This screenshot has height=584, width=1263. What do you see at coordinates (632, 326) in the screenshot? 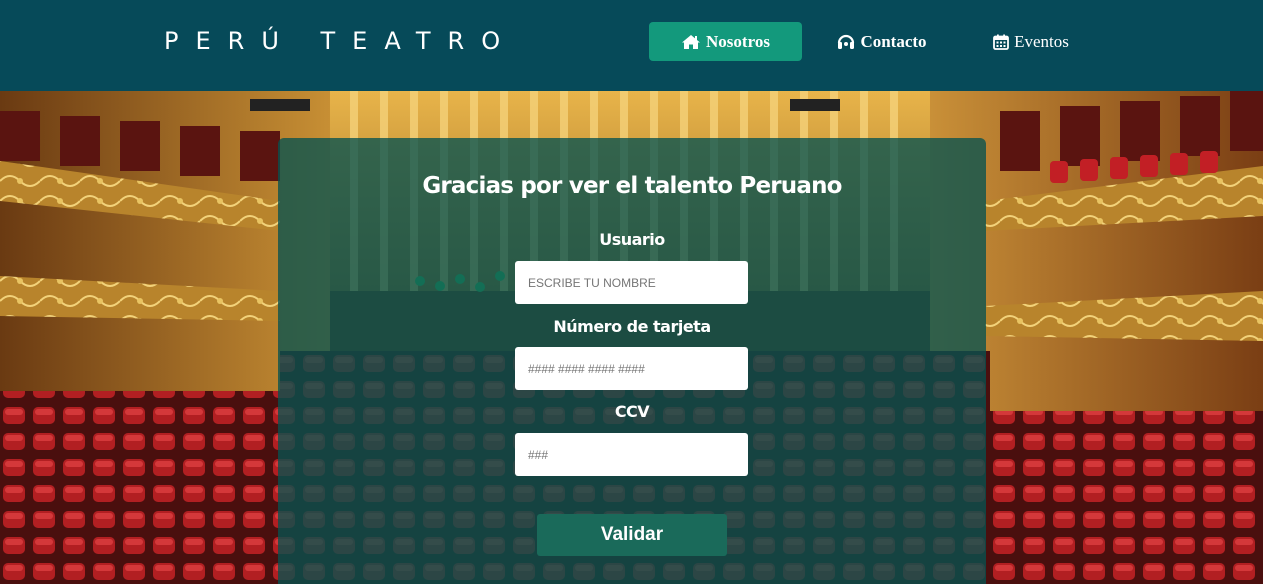
I see `card-number-label: Número de tarjeta` at bounding box center [632, 326].